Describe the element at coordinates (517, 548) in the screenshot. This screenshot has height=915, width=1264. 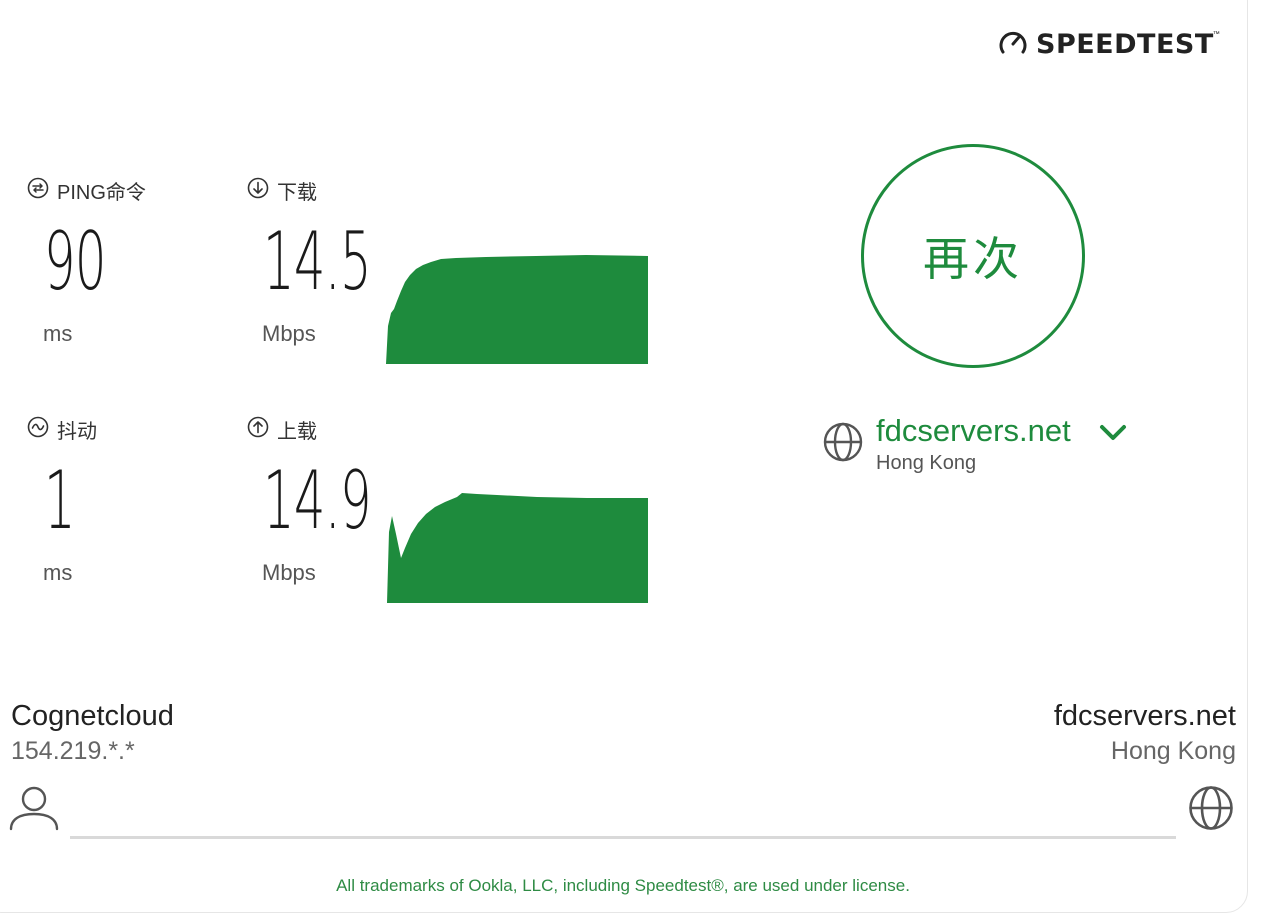
I see `upload-speed-graph` at that location.